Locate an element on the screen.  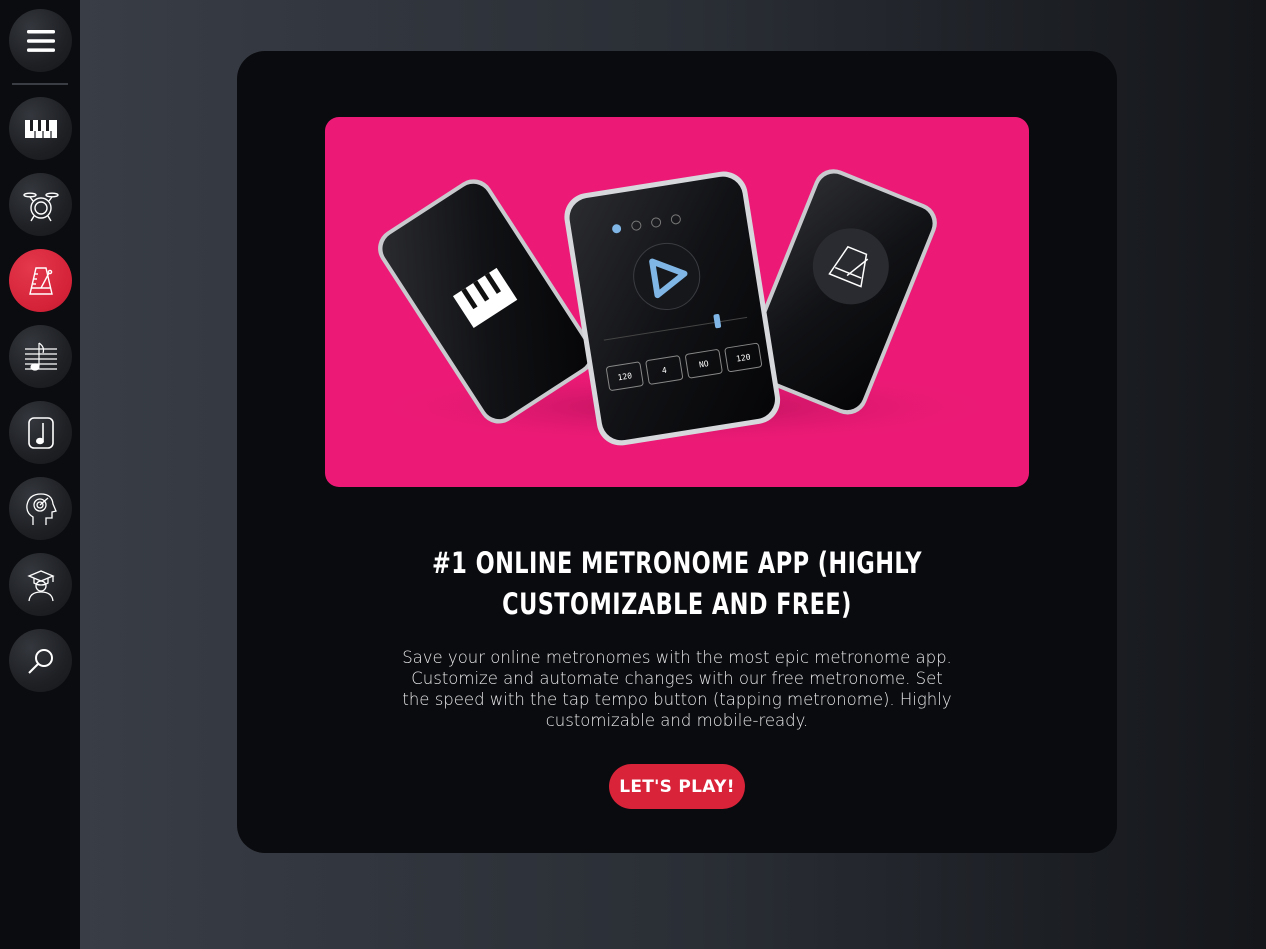
piano-keys-icon is located at coordinates (40, 128).